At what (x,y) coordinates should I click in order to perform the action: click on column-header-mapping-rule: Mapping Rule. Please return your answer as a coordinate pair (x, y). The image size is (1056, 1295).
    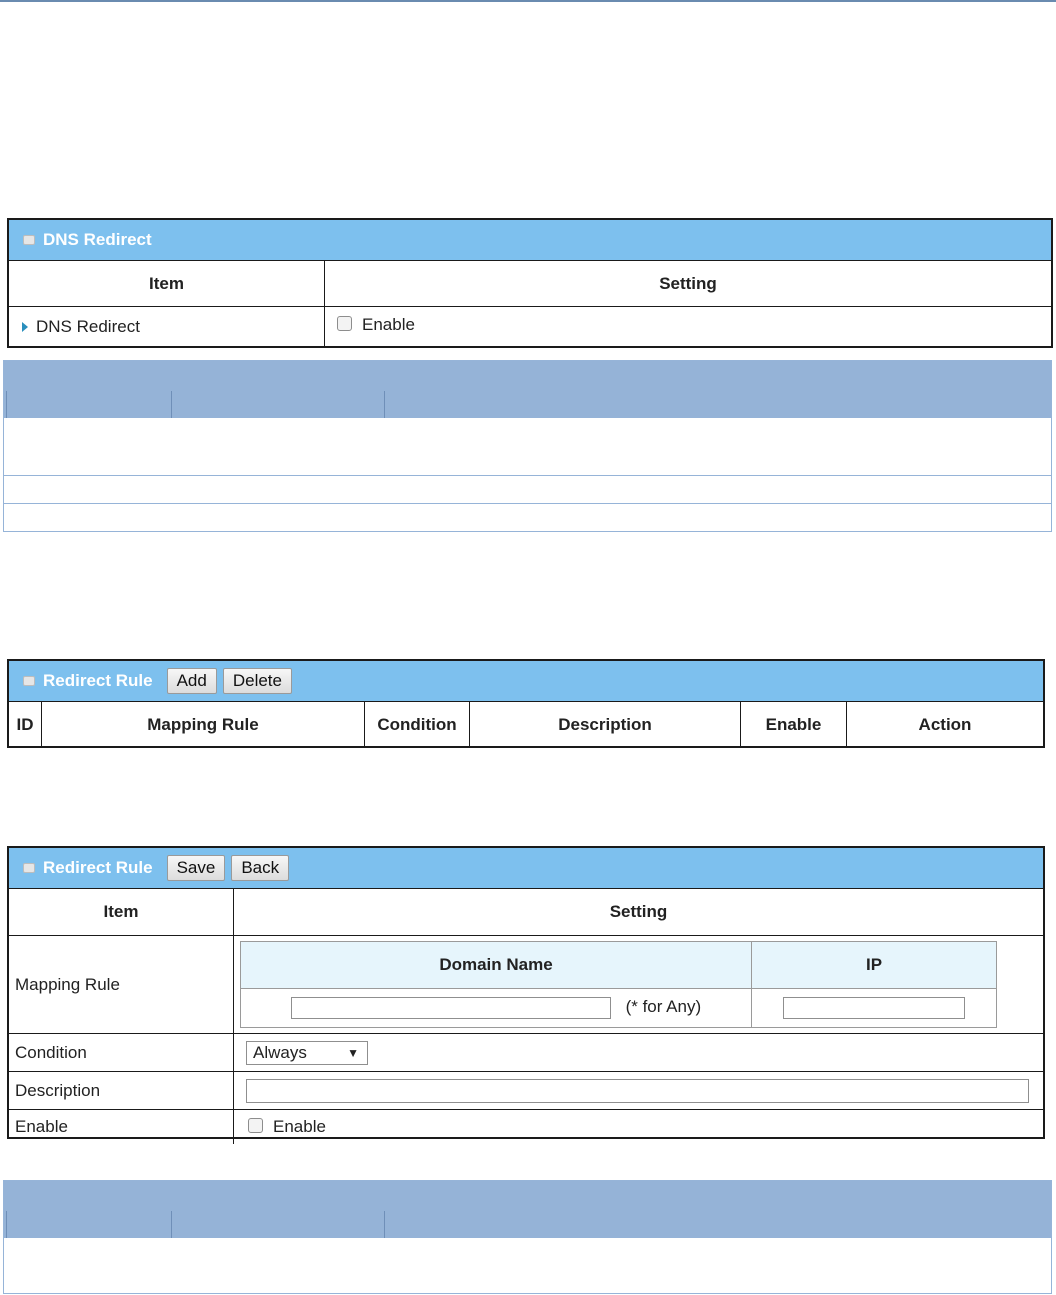
    Looking at the image, I should click on (203, 724).